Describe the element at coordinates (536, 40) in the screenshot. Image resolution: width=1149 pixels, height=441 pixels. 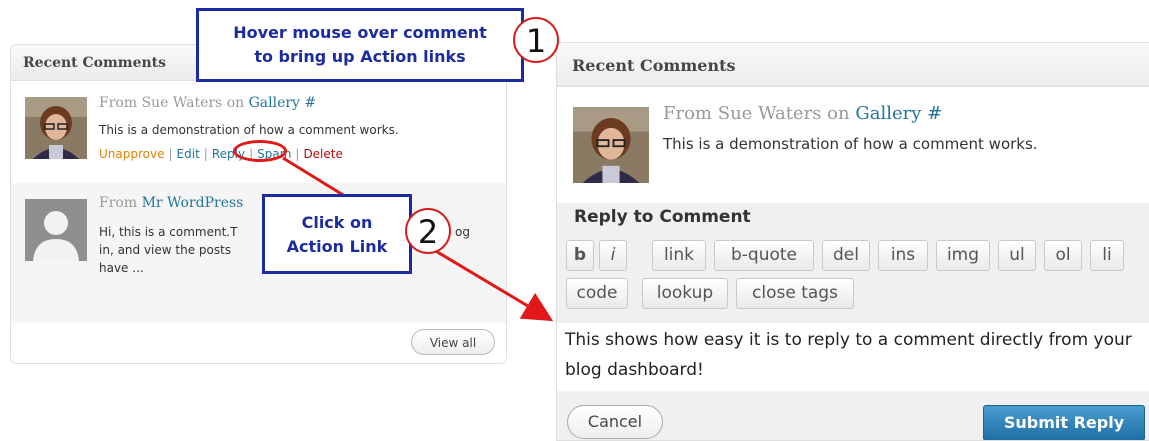
I see `step-number-badge: 1` at that location.